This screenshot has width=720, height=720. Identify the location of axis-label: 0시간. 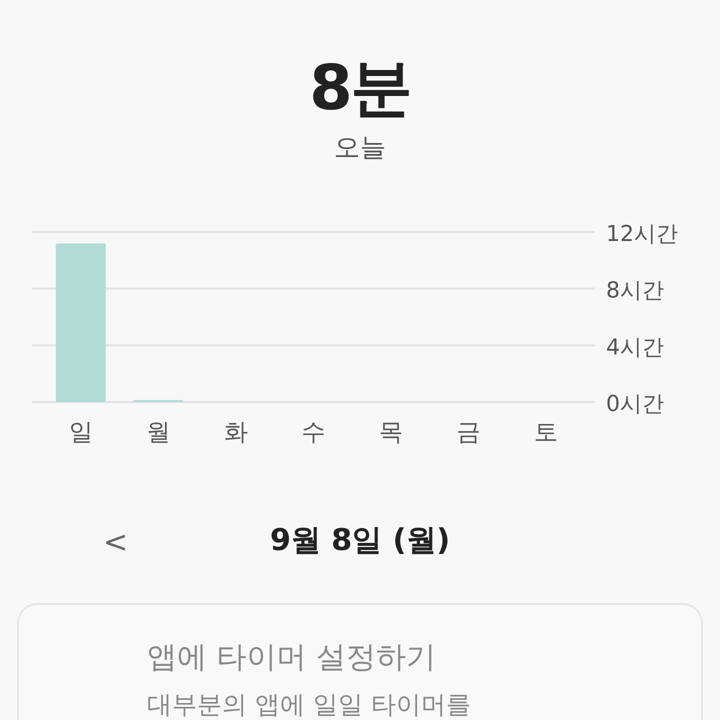
(635, 404).